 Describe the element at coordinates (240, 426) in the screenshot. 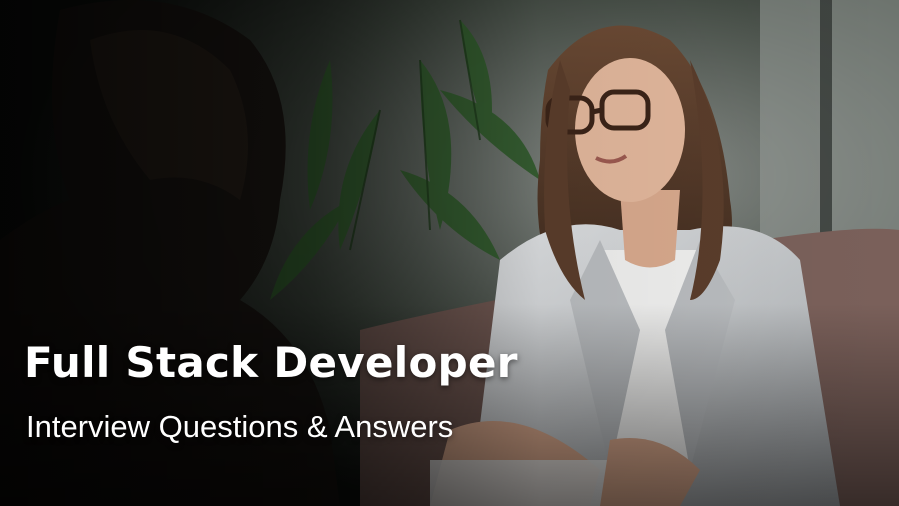

I see `banner-subtitle: Interview Questions & Answers` at that location.